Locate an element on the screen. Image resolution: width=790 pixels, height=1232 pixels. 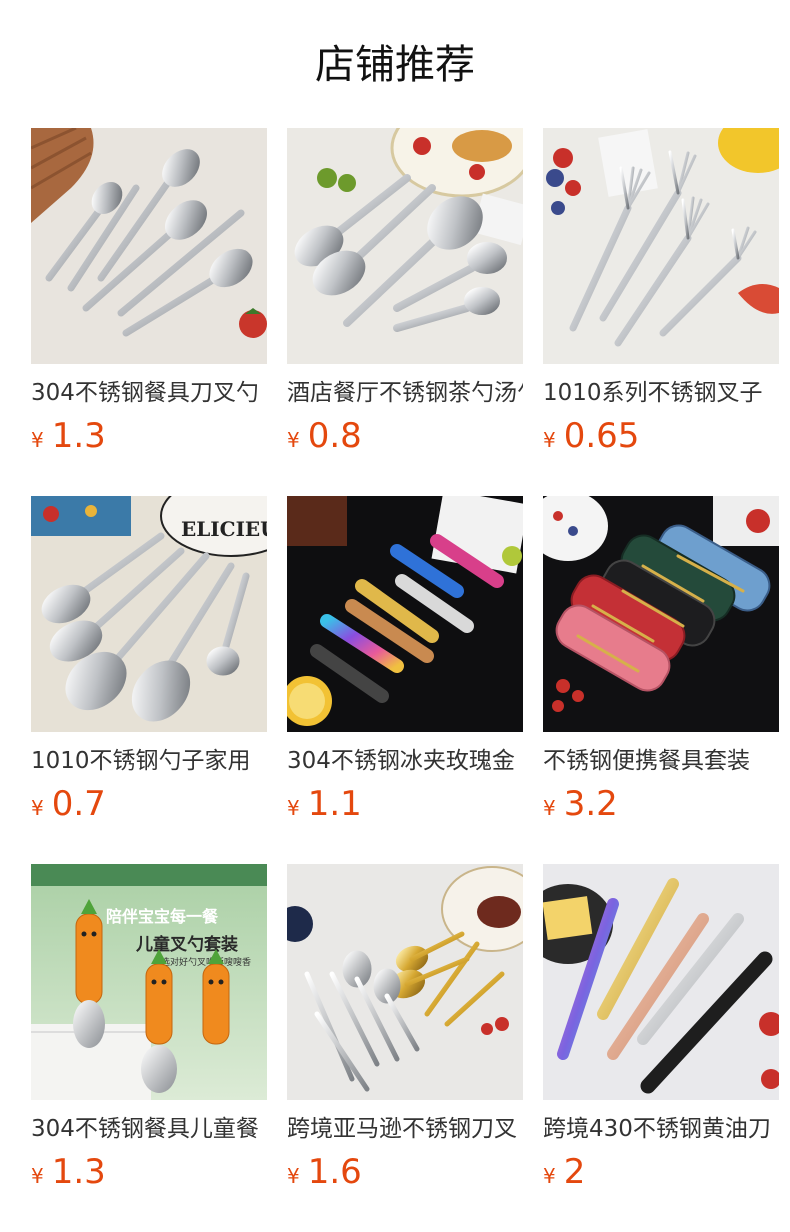
product-image-stainless-spoons: ELICIEU is located at coordinates (149, 614).